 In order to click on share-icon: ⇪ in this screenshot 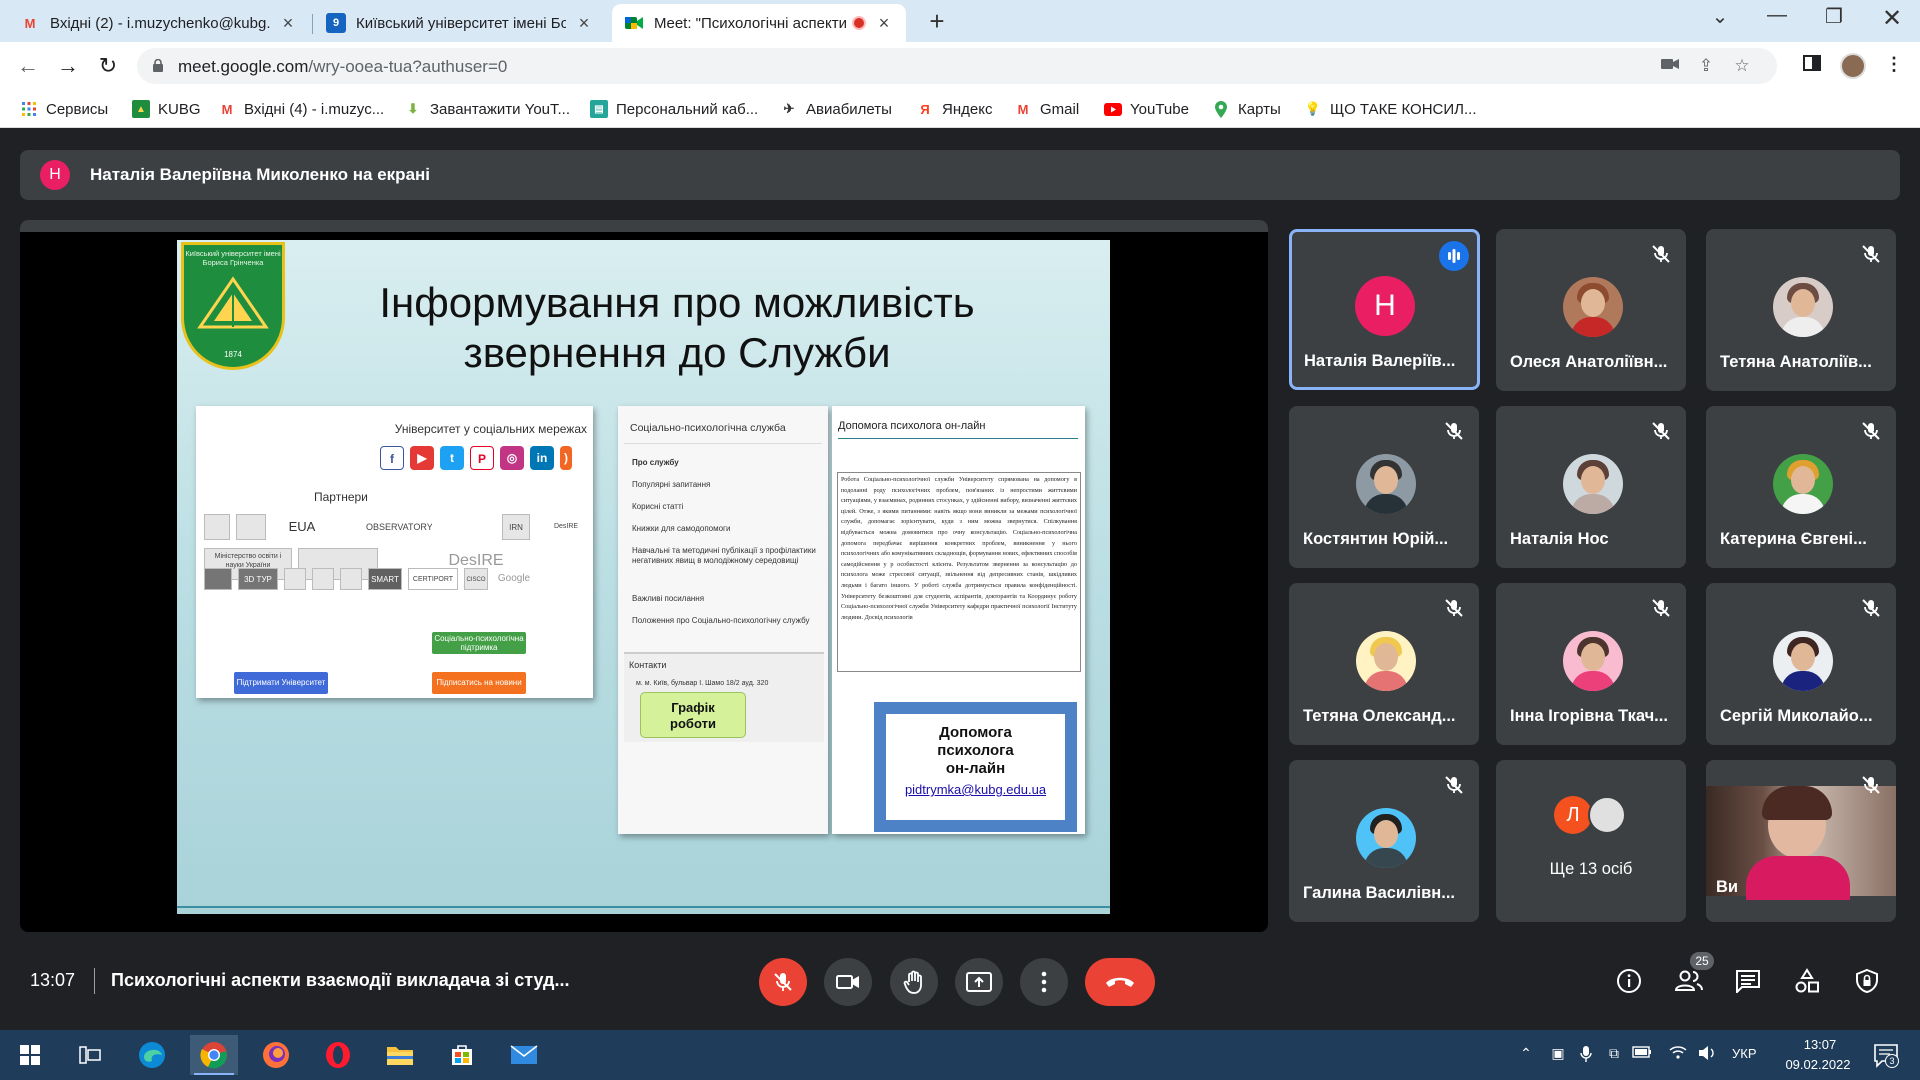, I will do `click(1706, 66)`.